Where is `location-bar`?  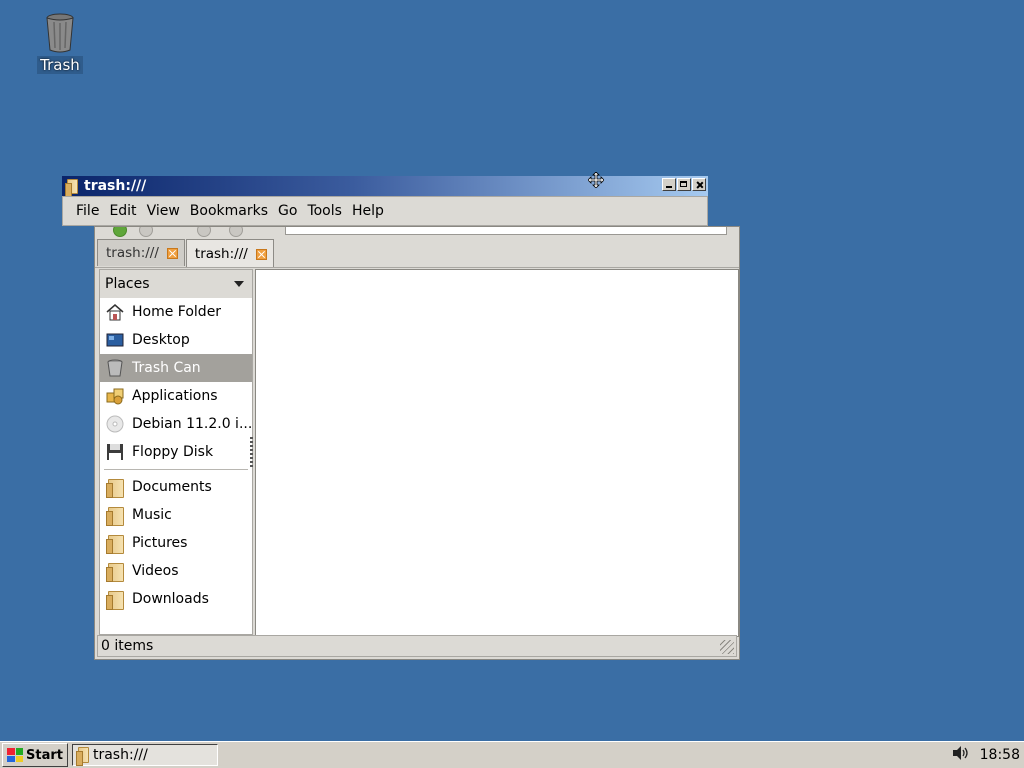
location-bar is located at coordinates (506, 231).